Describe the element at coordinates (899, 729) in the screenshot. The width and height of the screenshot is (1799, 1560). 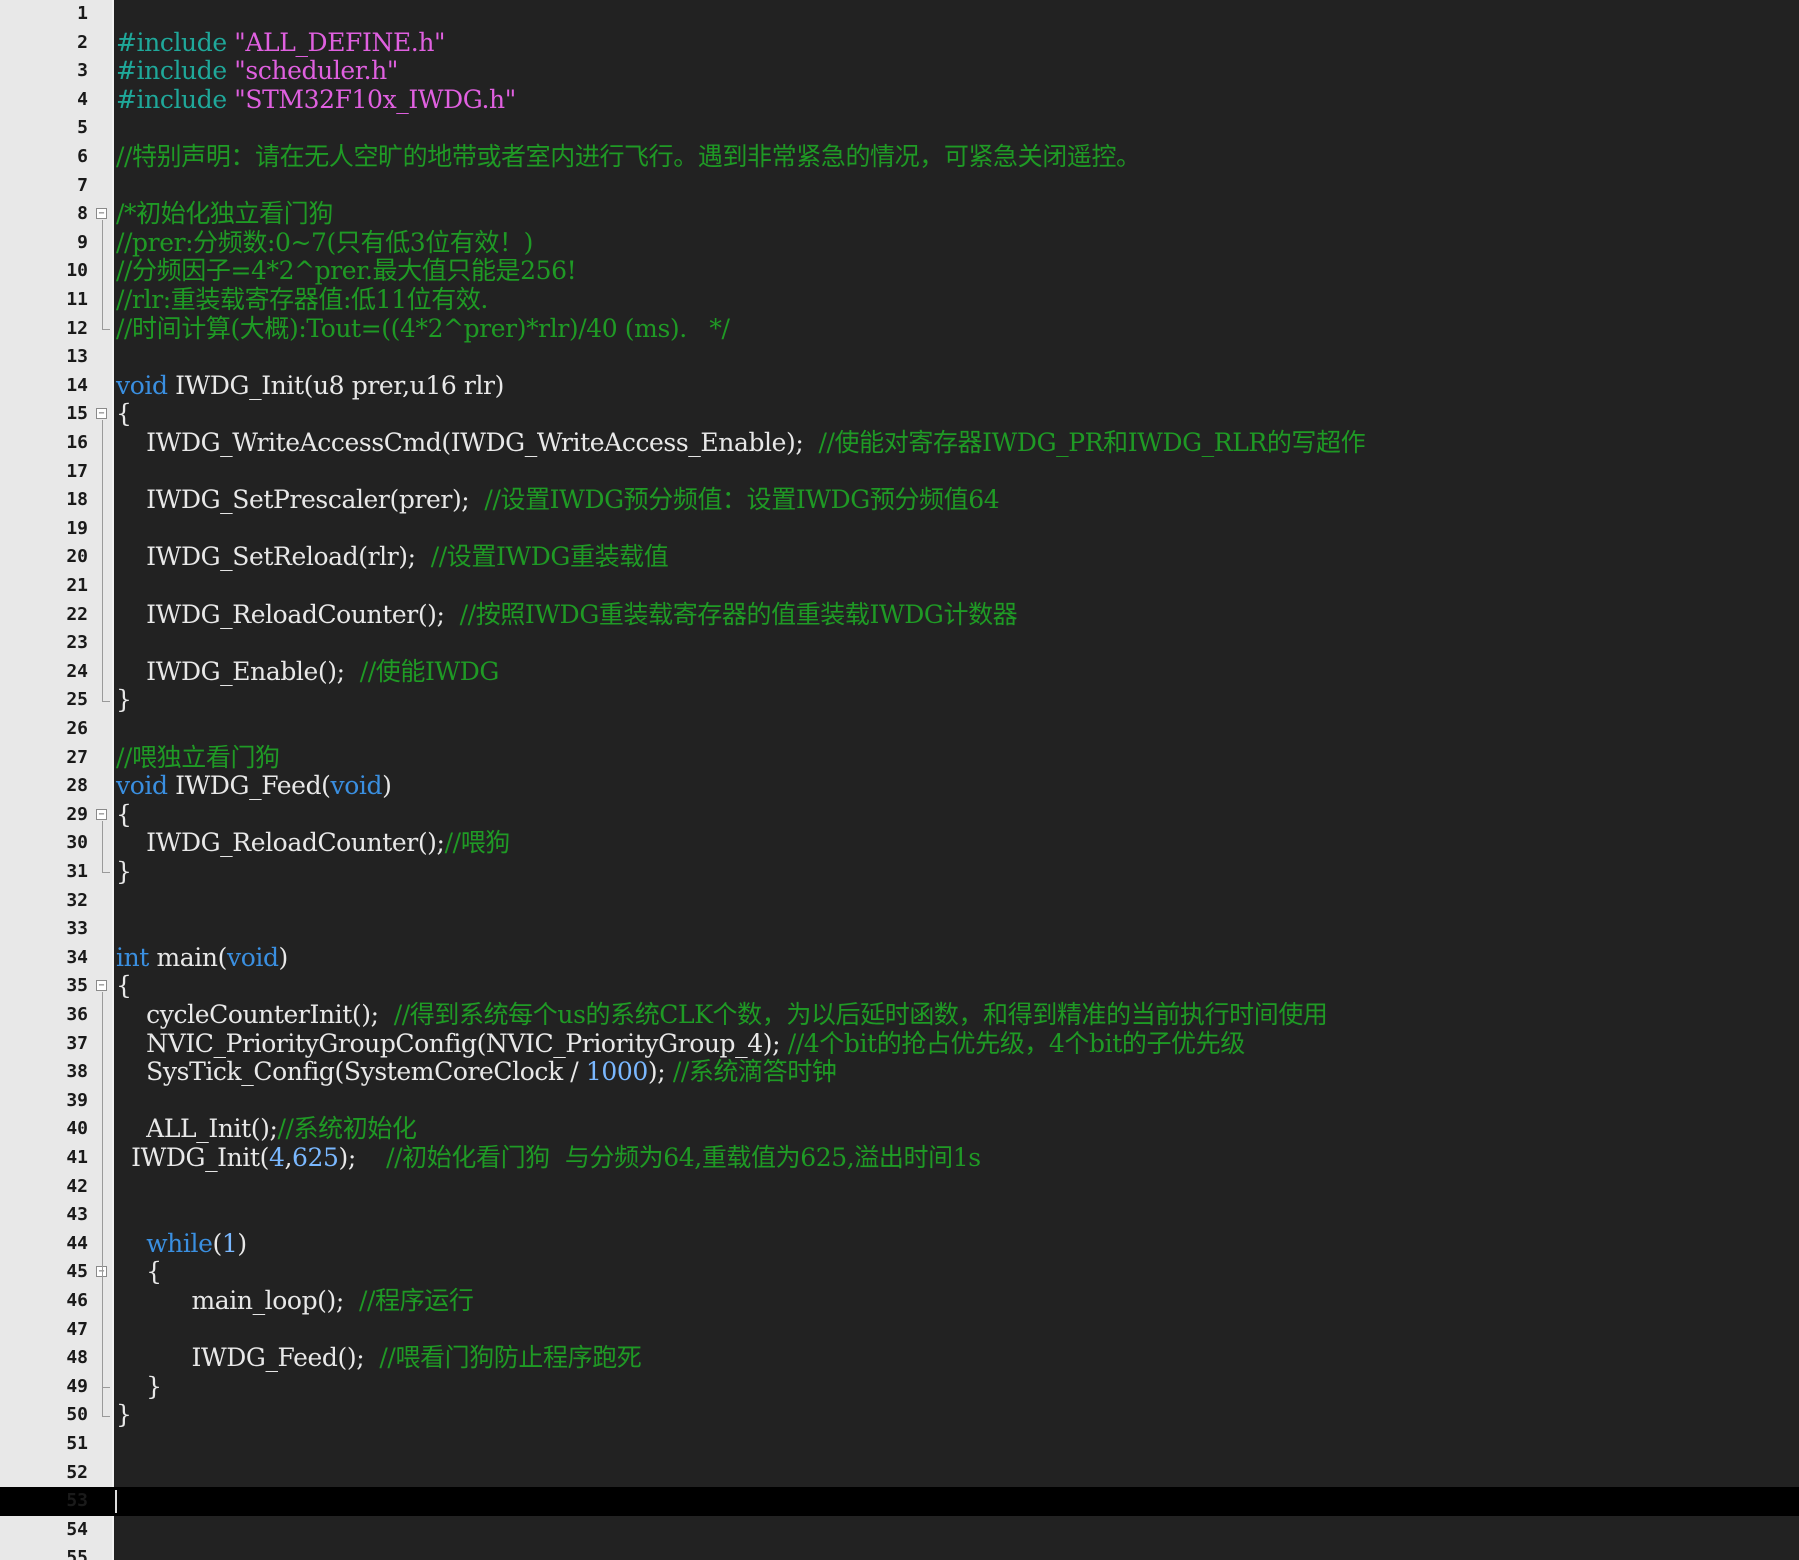
I see `code-line: 26` at that location.